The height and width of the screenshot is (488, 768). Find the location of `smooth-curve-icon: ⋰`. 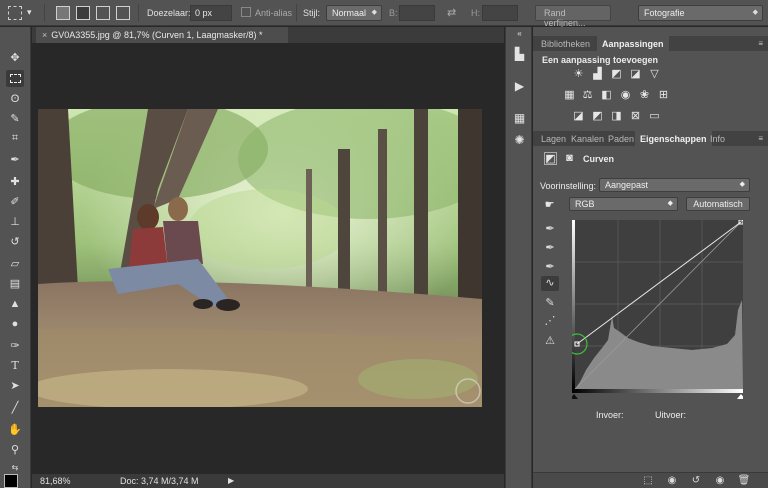

smooth-curve-icon: ⋰ is located at coordinates (550, 321).